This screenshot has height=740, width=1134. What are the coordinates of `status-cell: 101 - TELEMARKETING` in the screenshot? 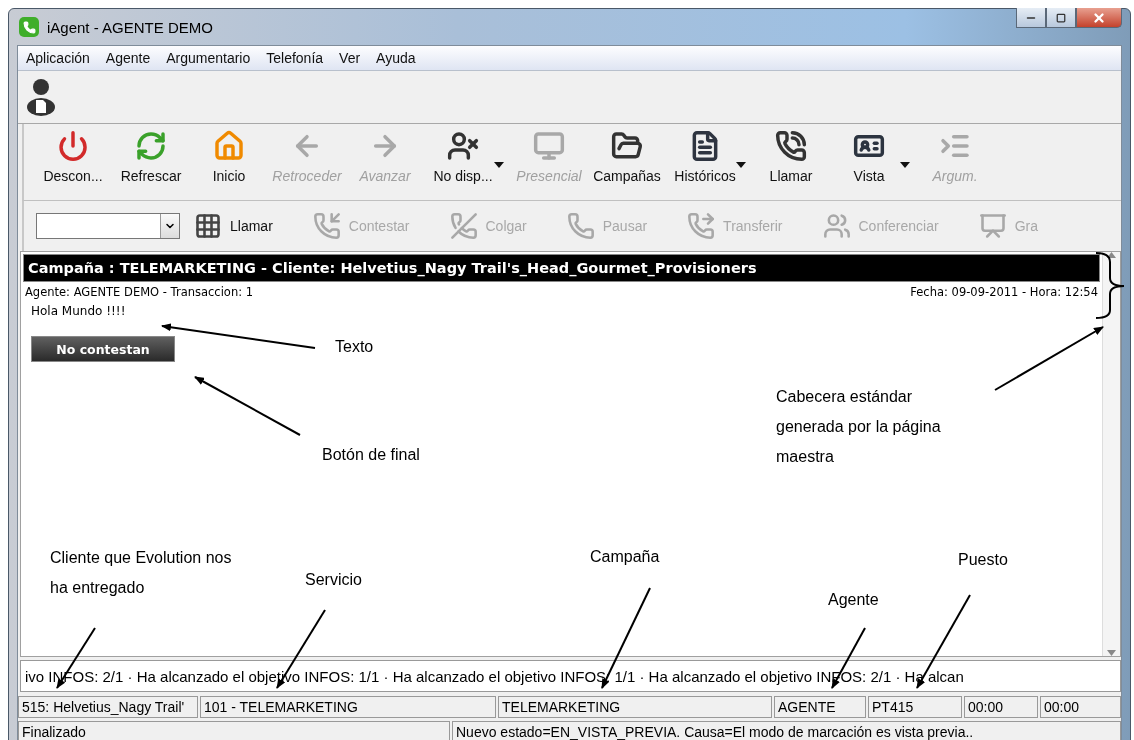 It's located at (348, 707).